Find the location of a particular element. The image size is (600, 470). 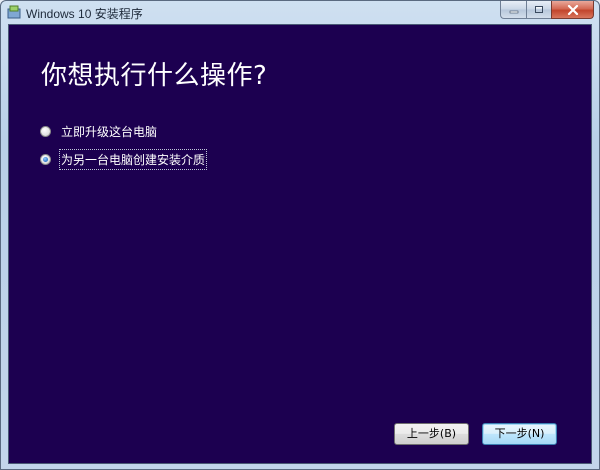

page-heading: 你想执行什么操作? is located at coordinates (154, 76).